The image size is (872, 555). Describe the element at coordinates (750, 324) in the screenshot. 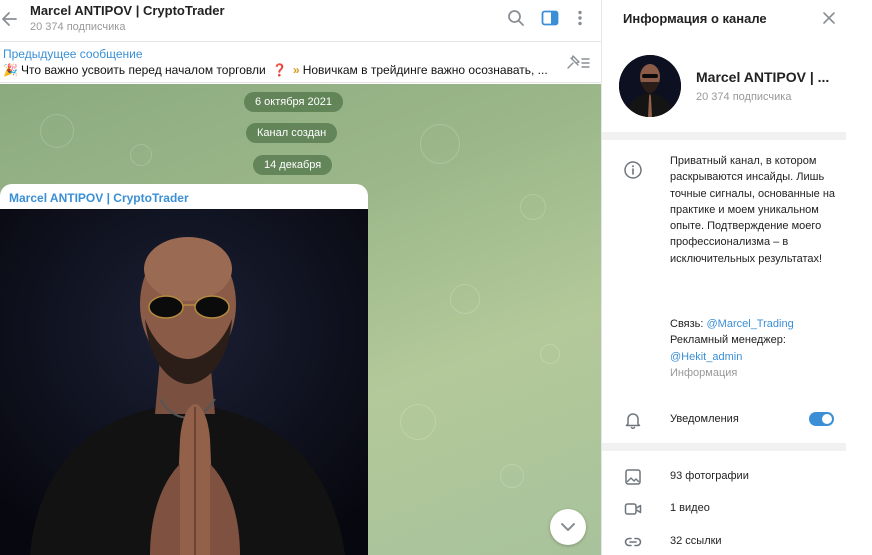

I see `contact-link: @Marcel_Trading` at that location.